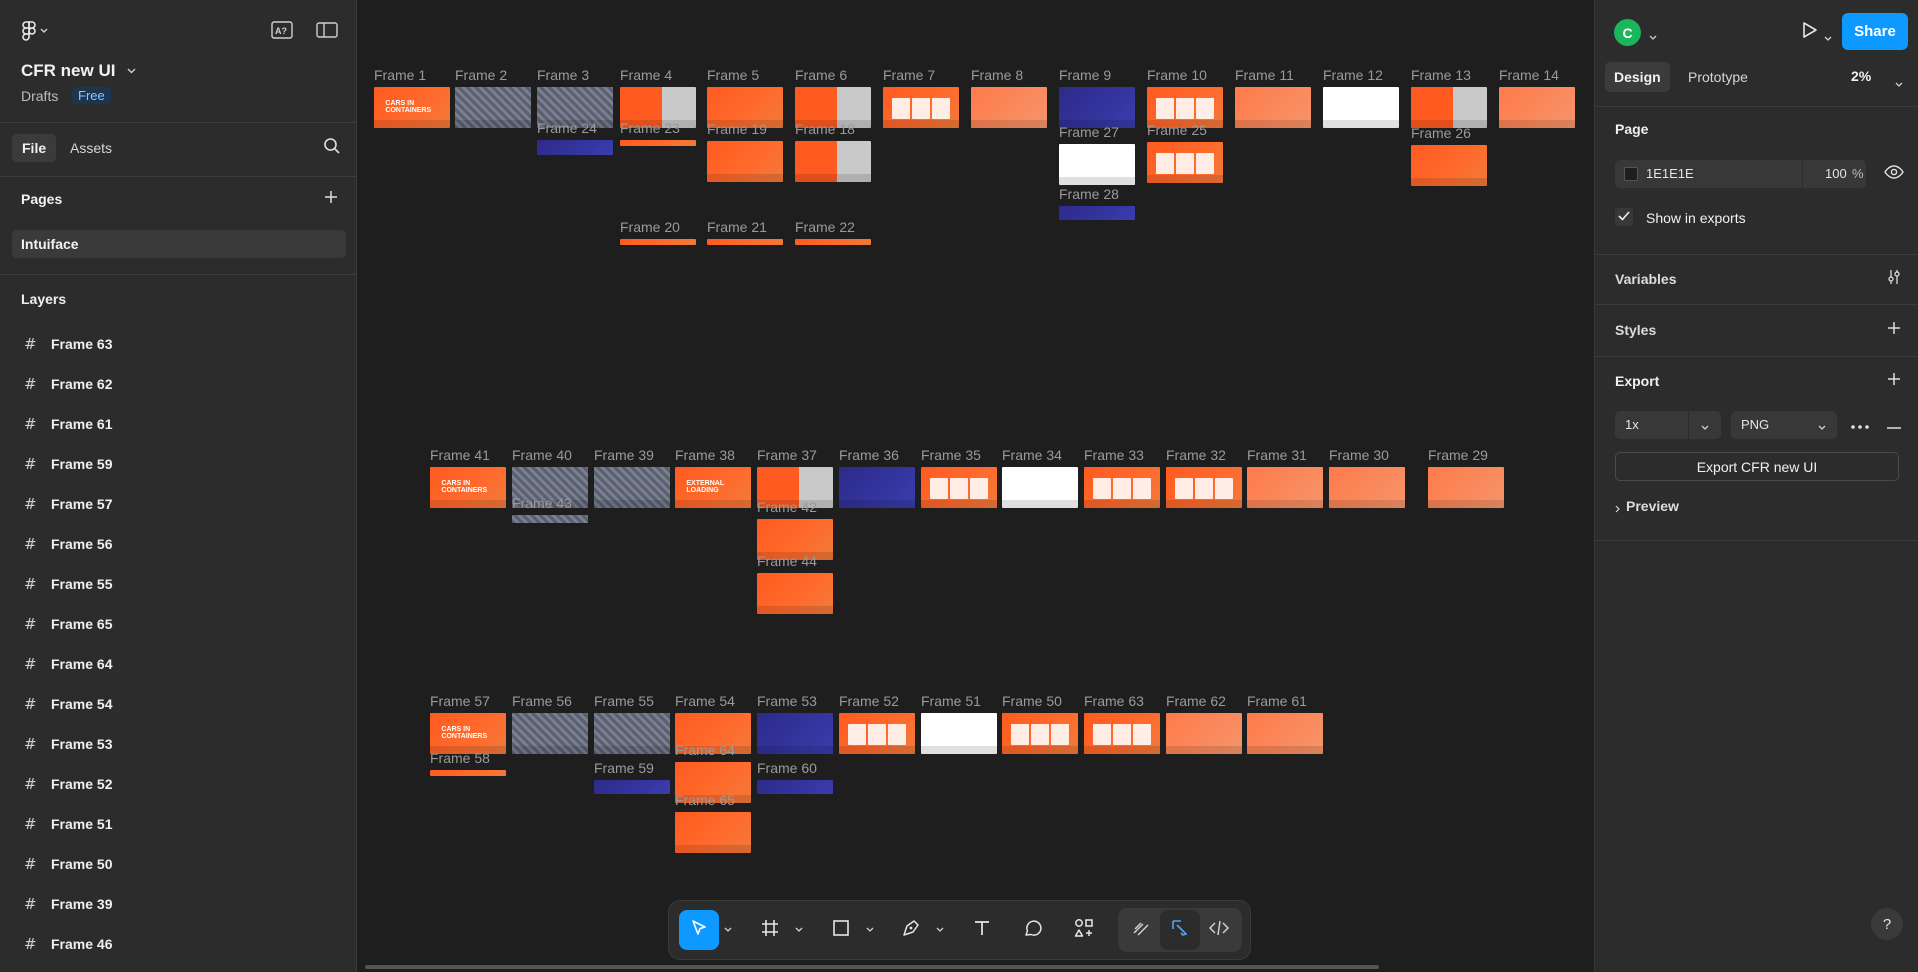 The width and height of the screenshot is (1918, 972). I want to click on text-tool-button, so click(982, 930).